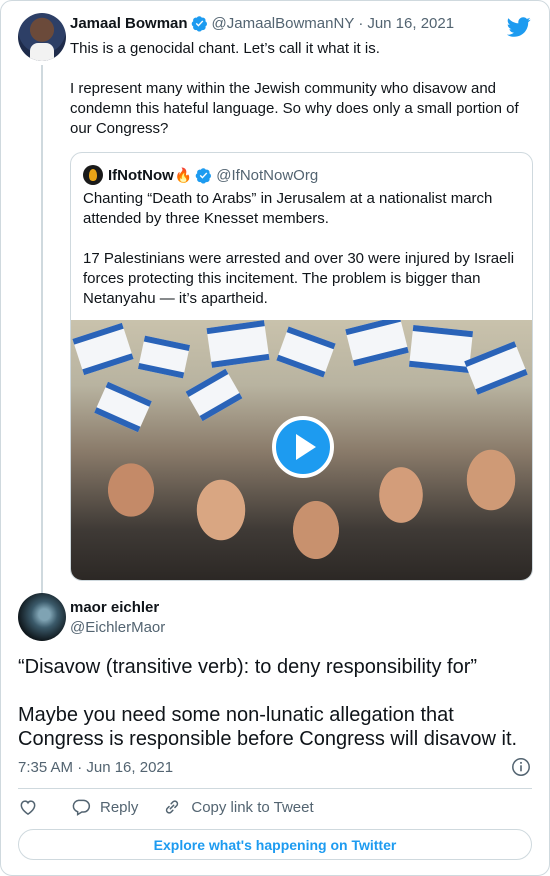 This screenshot has width=550, height=876. Describe the element at coordinates (252, 807) in the screenshot. I see `copy-link-label: Copy link to Tweet` at that location.